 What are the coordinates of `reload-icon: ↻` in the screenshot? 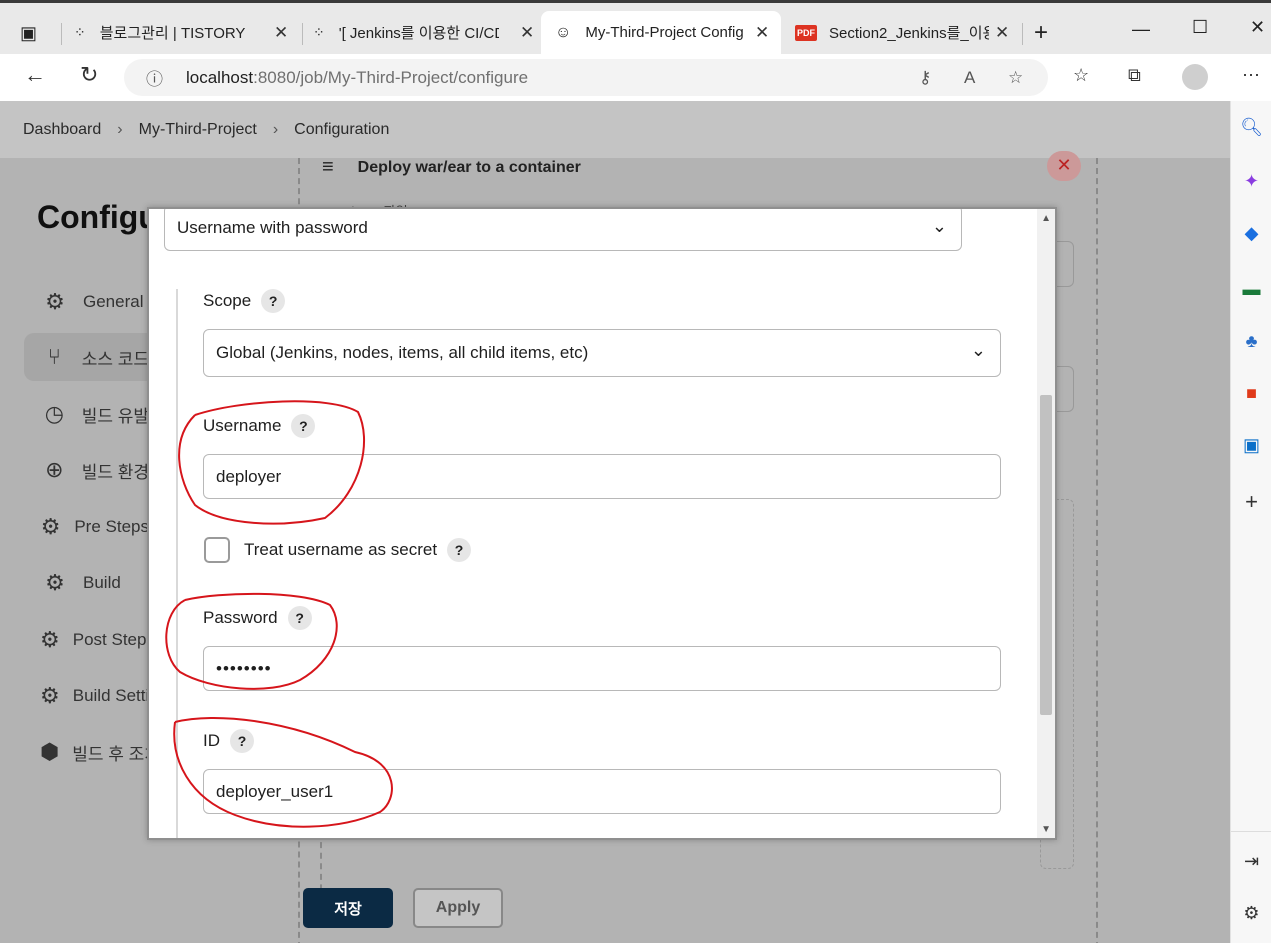 It's located at (89, 75).